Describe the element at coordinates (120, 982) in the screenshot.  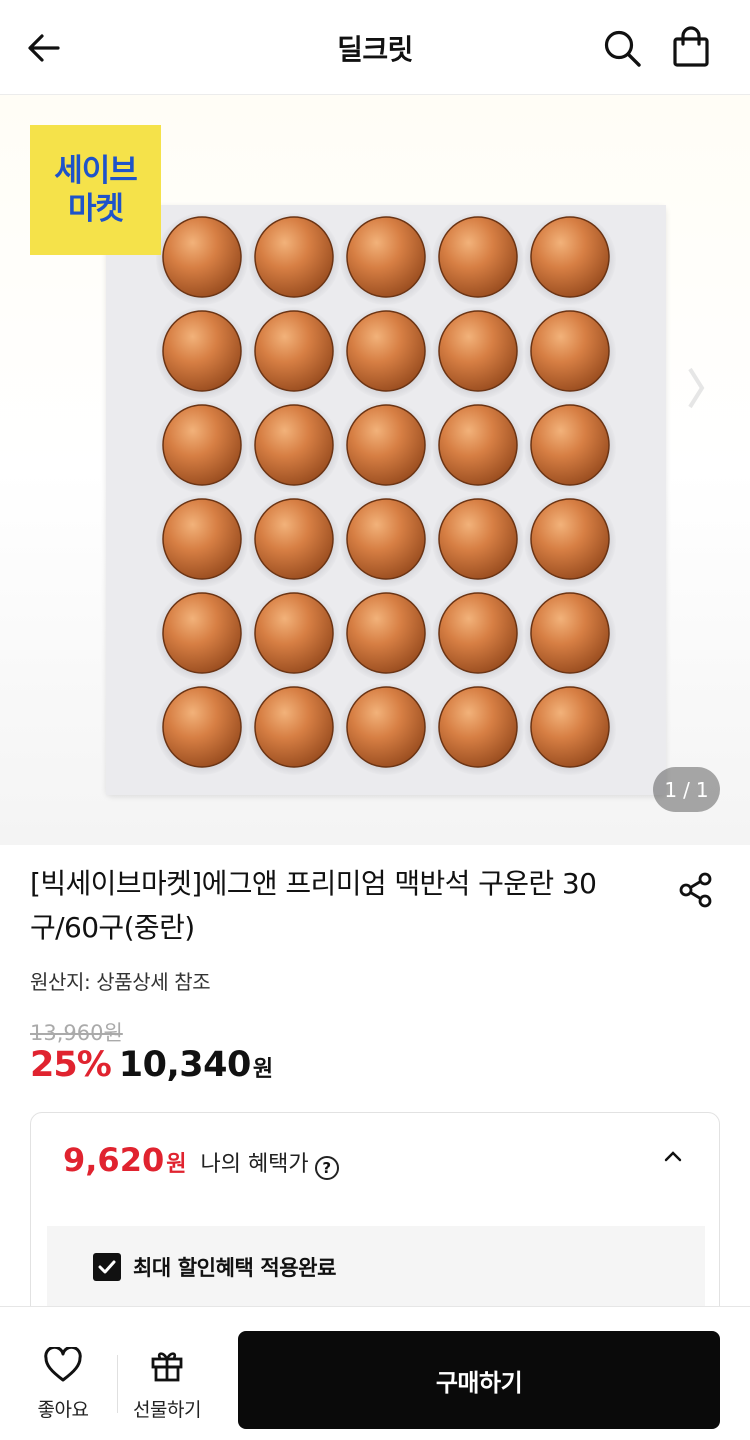
I see `origin-info: 원산지: 상품상세 참조` at that location.